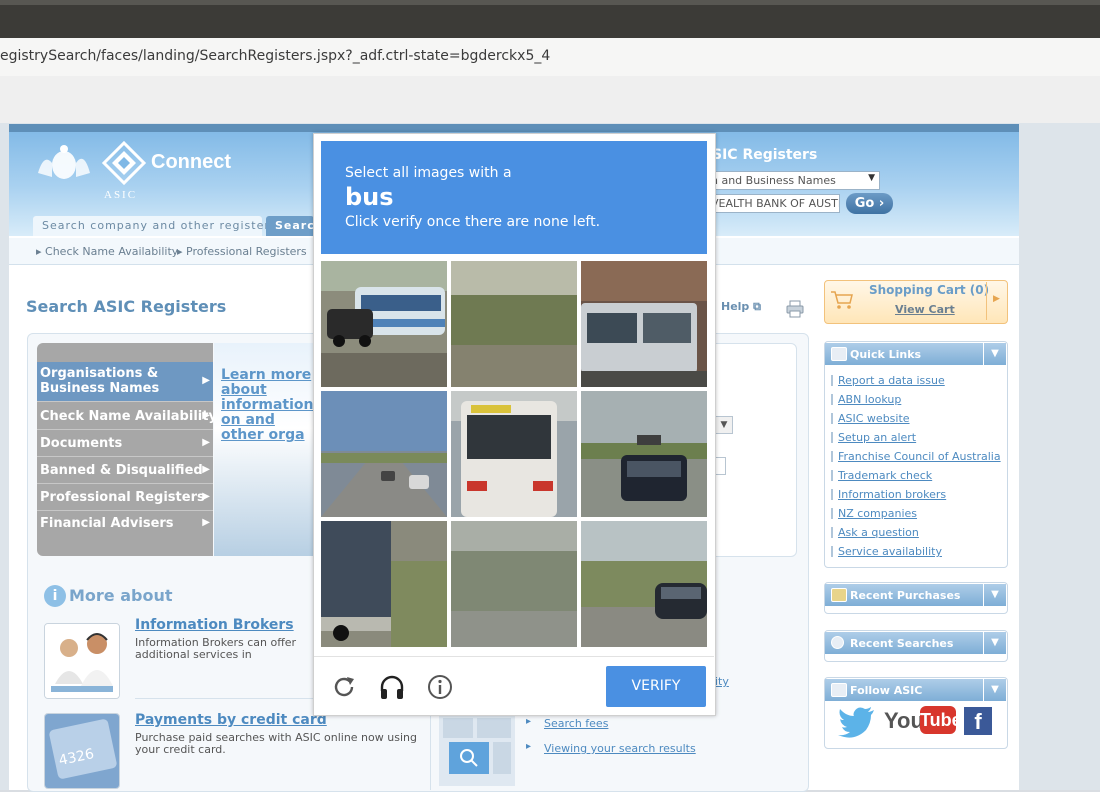 This screenshot has height=792, width=1100. What do you see at coordinates (473, 222) in the screenshot?
I see `captcha-verify-instruction: Click verify once there are none left.` at bounding box center [473, 222].